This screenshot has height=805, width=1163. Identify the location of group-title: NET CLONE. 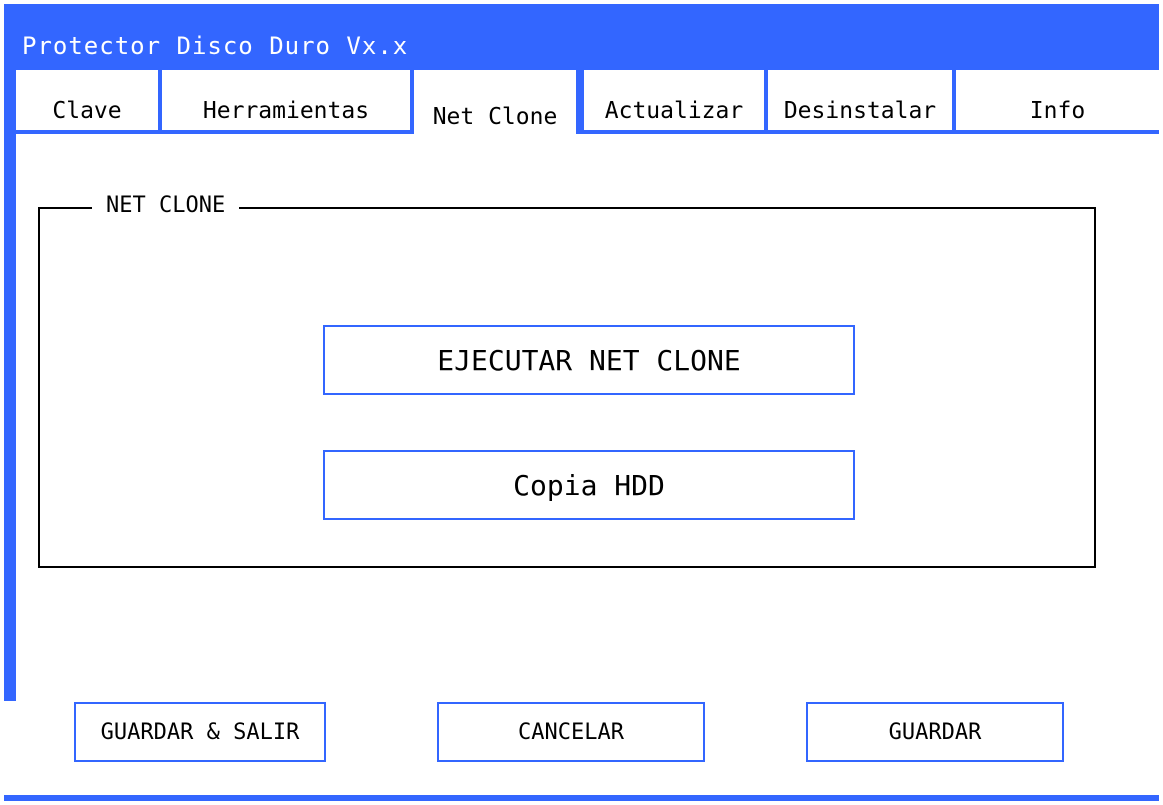
(166, 206).